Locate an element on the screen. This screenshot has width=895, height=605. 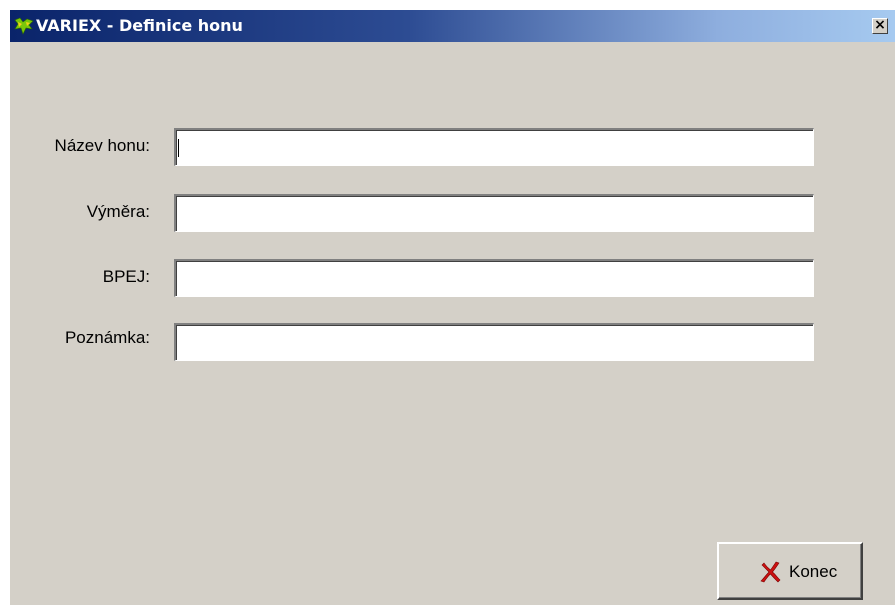
field-label-vymera: Výměra: is located at coordinates (118, 211).